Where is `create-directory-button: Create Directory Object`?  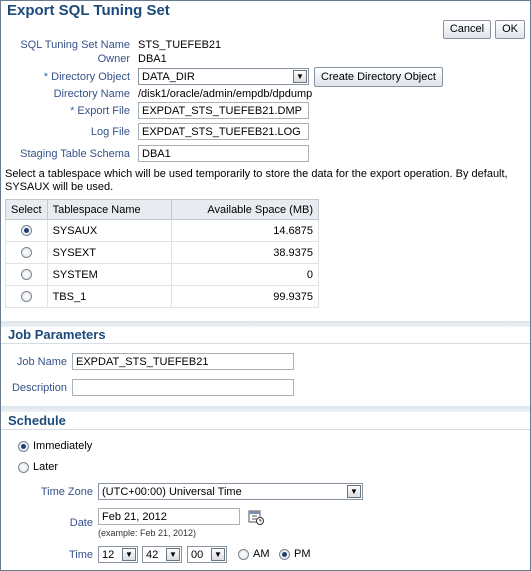
create-directory-button: Create Directory Object is located at coordinates (378, 77).